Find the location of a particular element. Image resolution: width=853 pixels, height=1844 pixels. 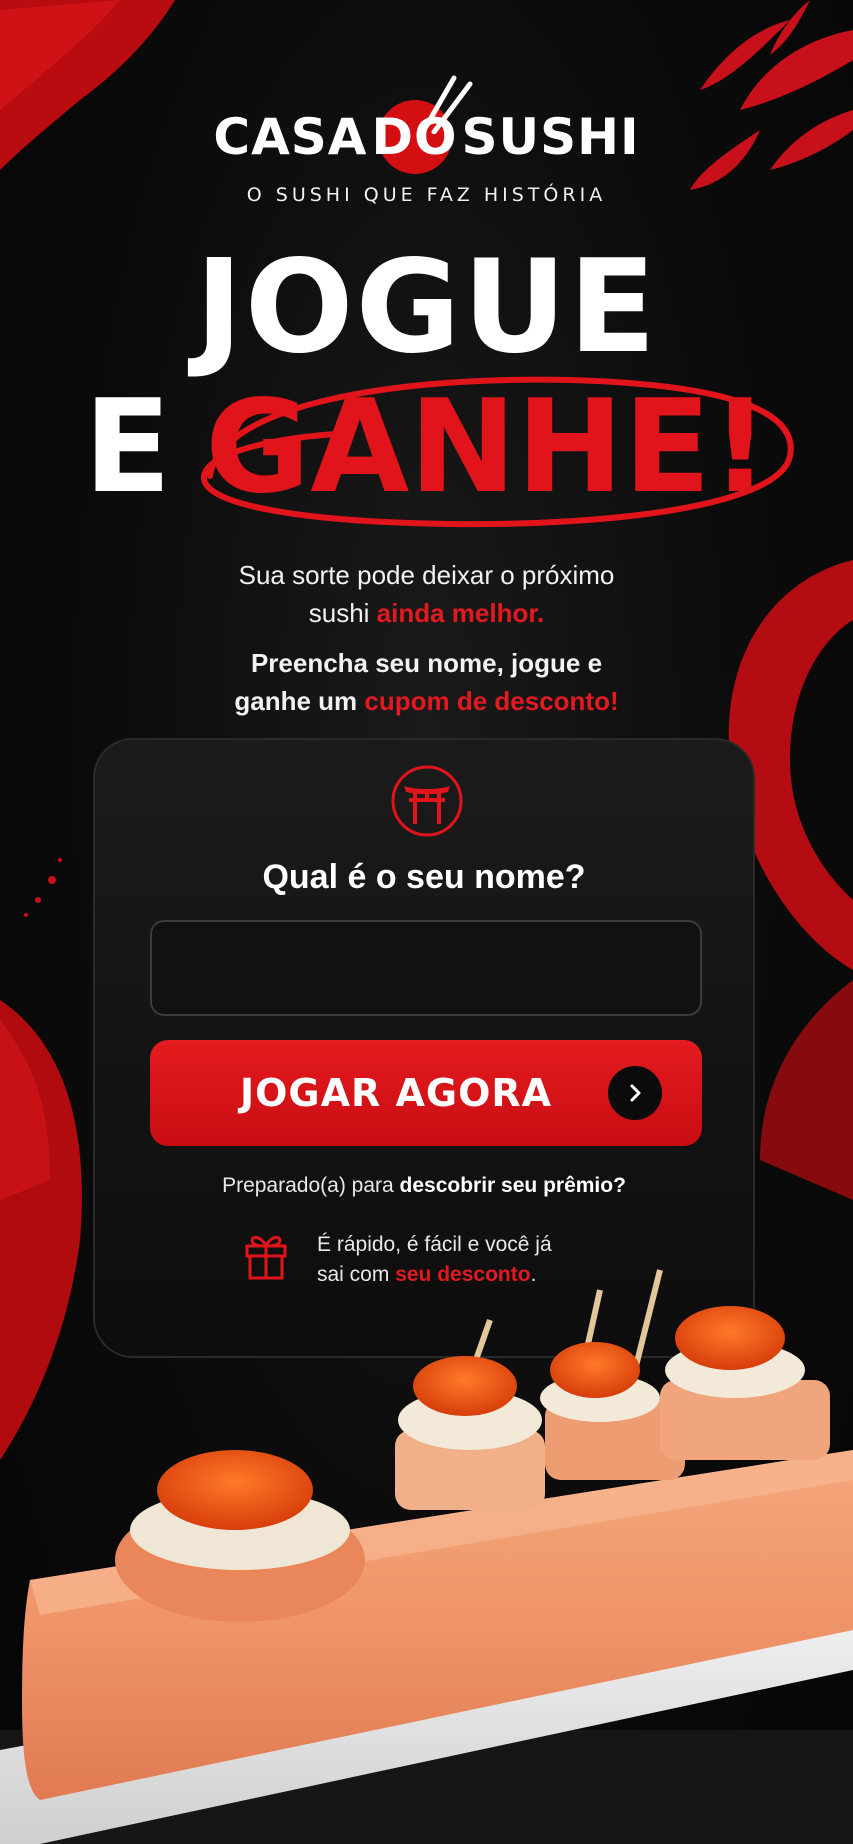

ready-text: Preparado(a) para descobrir seu prêmio? is located at coordinates (424, 1186).